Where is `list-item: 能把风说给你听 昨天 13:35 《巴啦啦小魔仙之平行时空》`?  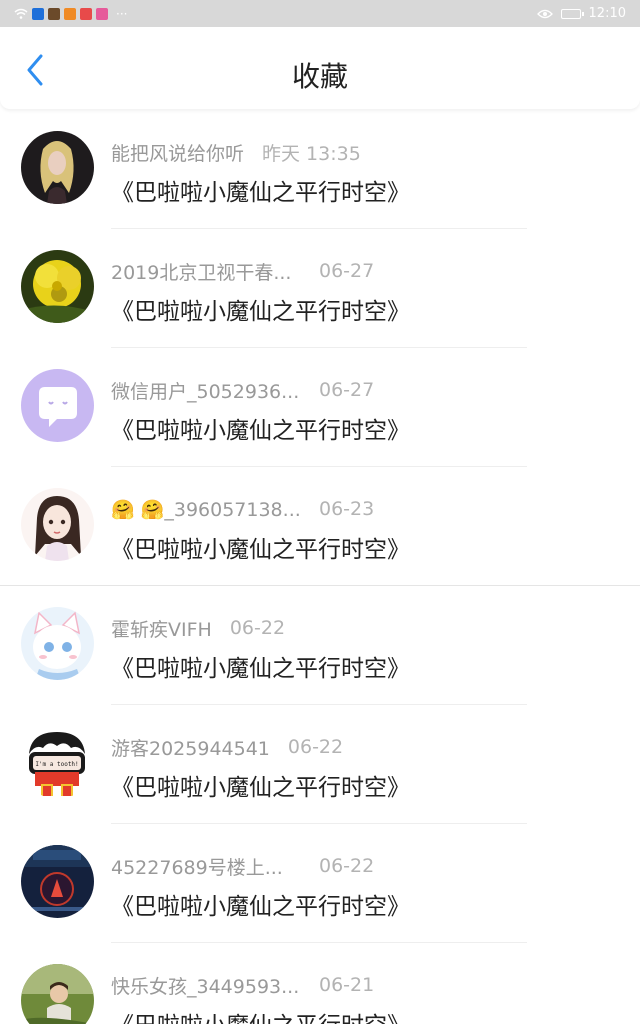 list-item: 能把风说给你听 昨天 13:35 《巴啦啦小魔仙之平行时空》 is located at coordinates (320, 169).